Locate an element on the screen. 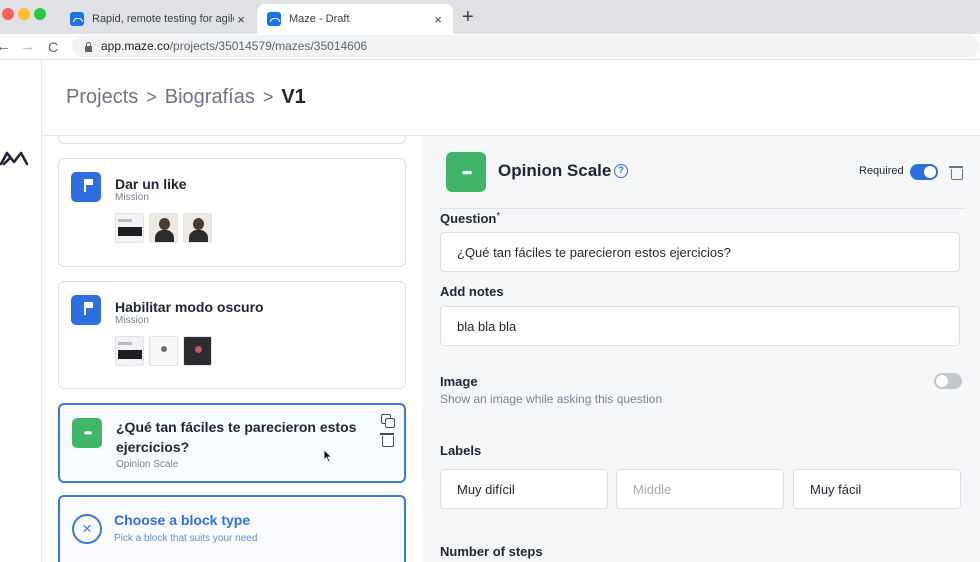 The image size is (980, 562). choose-block-subtitle: Pick a block that suits your need is located at coordinates (186, 538).